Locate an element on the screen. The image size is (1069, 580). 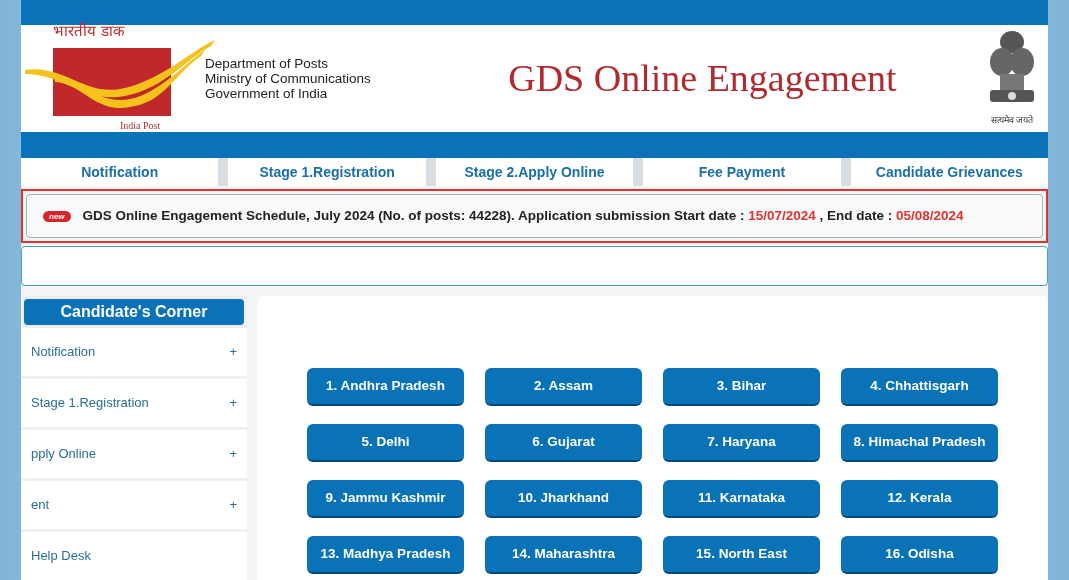
circle-button: 16. Odisha is located at coordinates (919, 555).